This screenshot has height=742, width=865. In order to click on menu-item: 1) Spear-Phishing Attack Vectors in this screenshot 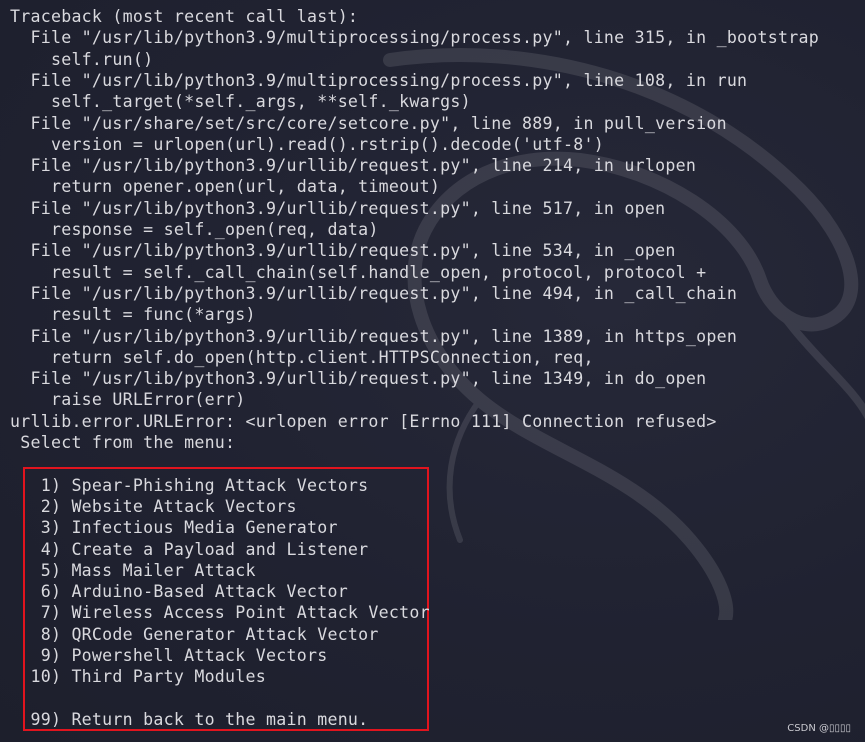, I will do `click(189, 485)`.